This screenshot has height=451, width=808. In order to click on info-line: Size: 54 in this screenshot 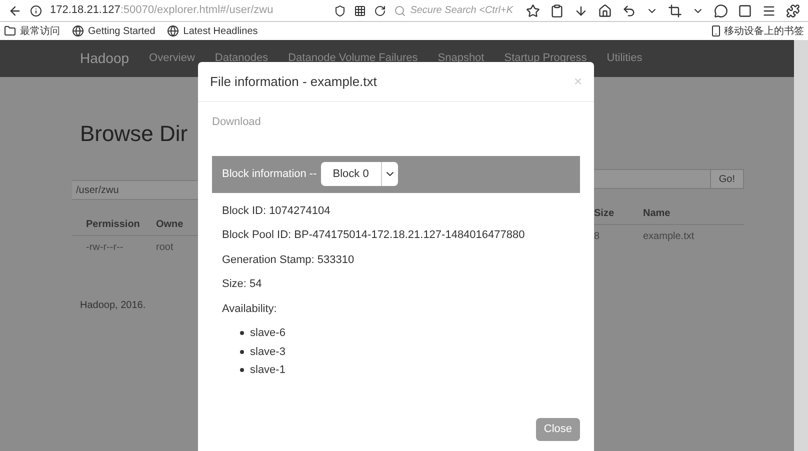, I will do `click(242, 284)`.